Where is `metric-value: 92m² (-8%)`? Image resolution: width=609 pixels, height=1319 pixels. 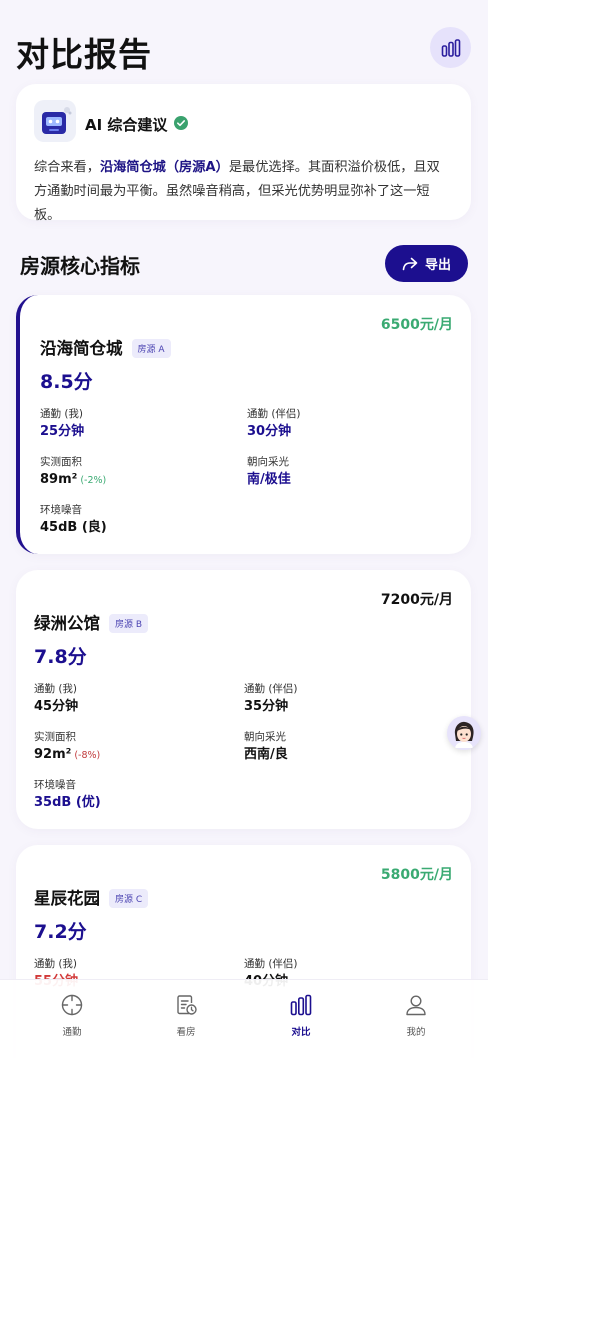
metric-value: 92m² (-8%) is located at coordinates (67, 755).